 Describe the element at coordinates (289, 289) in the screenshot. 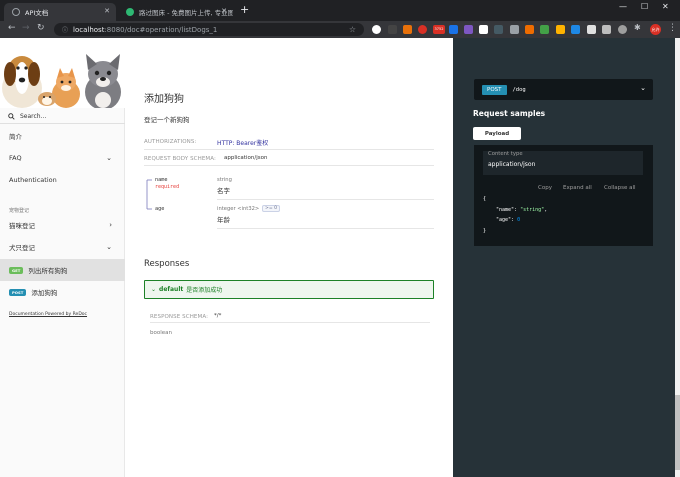

I see `response-default: ⌄ default 是否添加成功` at that location.